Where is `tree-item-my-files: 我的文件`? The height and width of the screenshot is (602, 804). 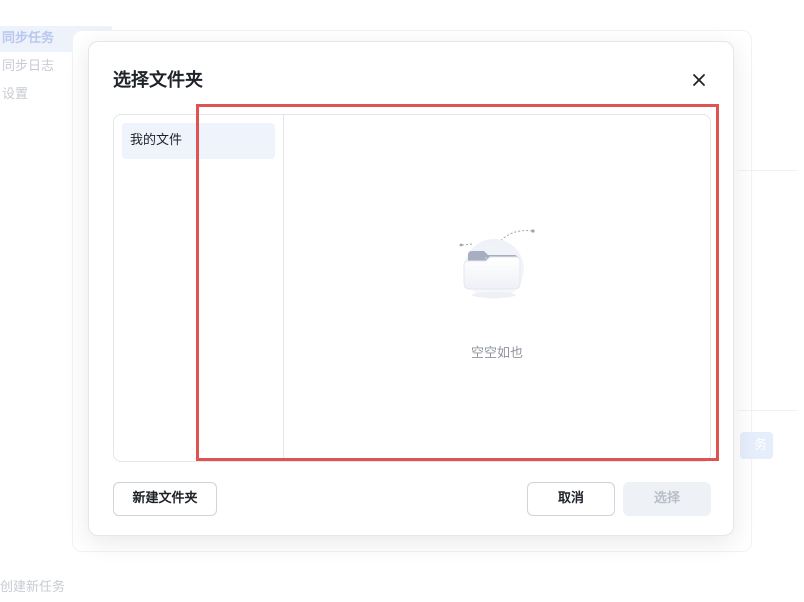
tree-item-my-files: 我的文件 is located at coordinates (198, 141).